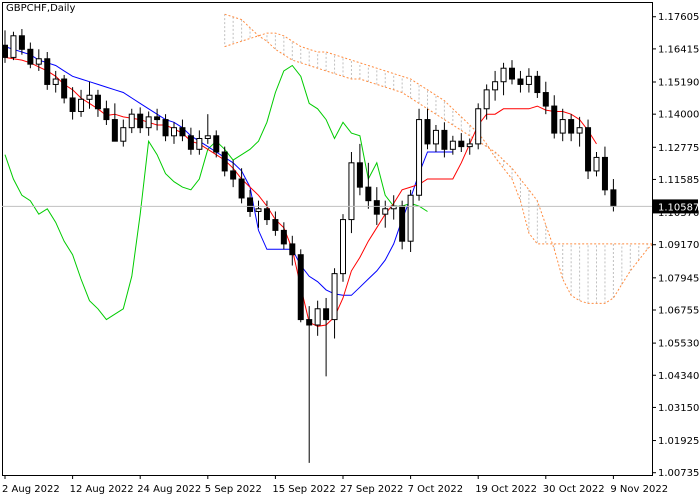  I want to click on y-tick-label: 1.06755, so click(678, 310).